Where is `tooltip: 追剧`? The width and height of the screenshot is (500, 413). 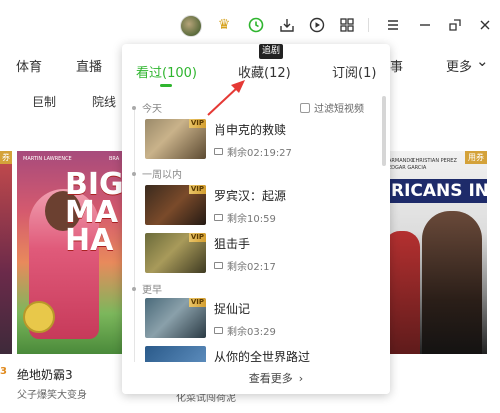
tooltip: 追剧 is located at coordinates (271, 51).